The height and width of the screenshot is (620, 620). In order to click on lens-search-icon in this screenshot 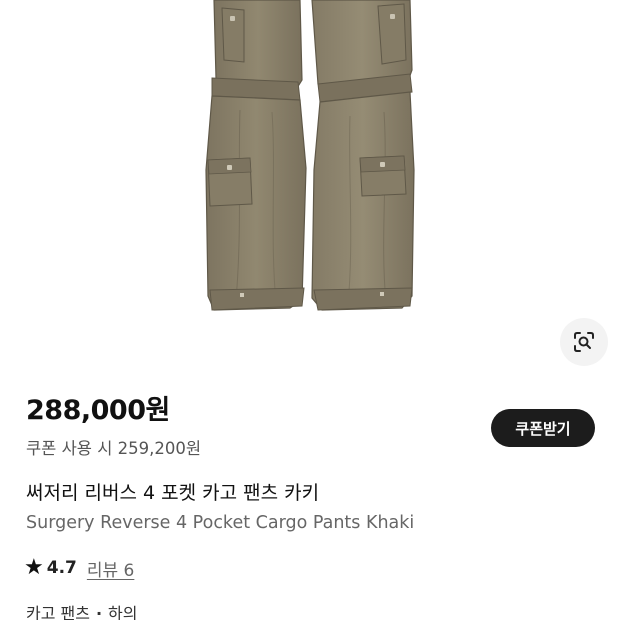, I will do `click(584, 342)`.